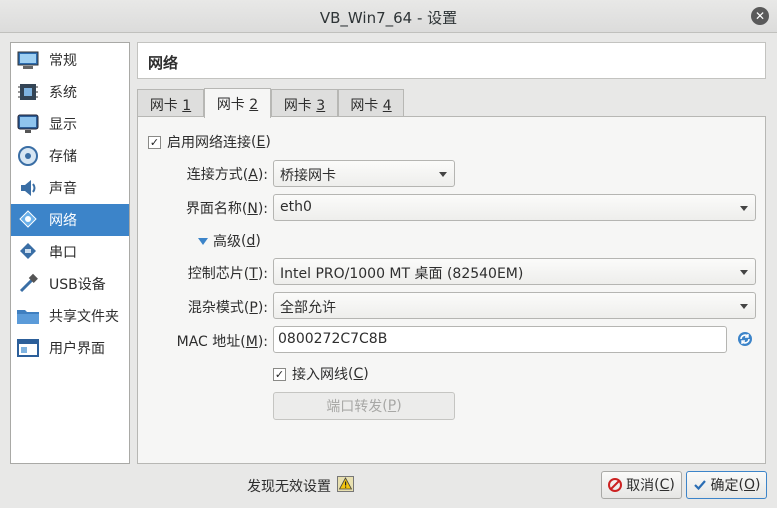 The width and height of the screenshot is (777, 508). Describe the element at coordinates (345, 486) in the screenshot. I see `warning-icon` at that location.